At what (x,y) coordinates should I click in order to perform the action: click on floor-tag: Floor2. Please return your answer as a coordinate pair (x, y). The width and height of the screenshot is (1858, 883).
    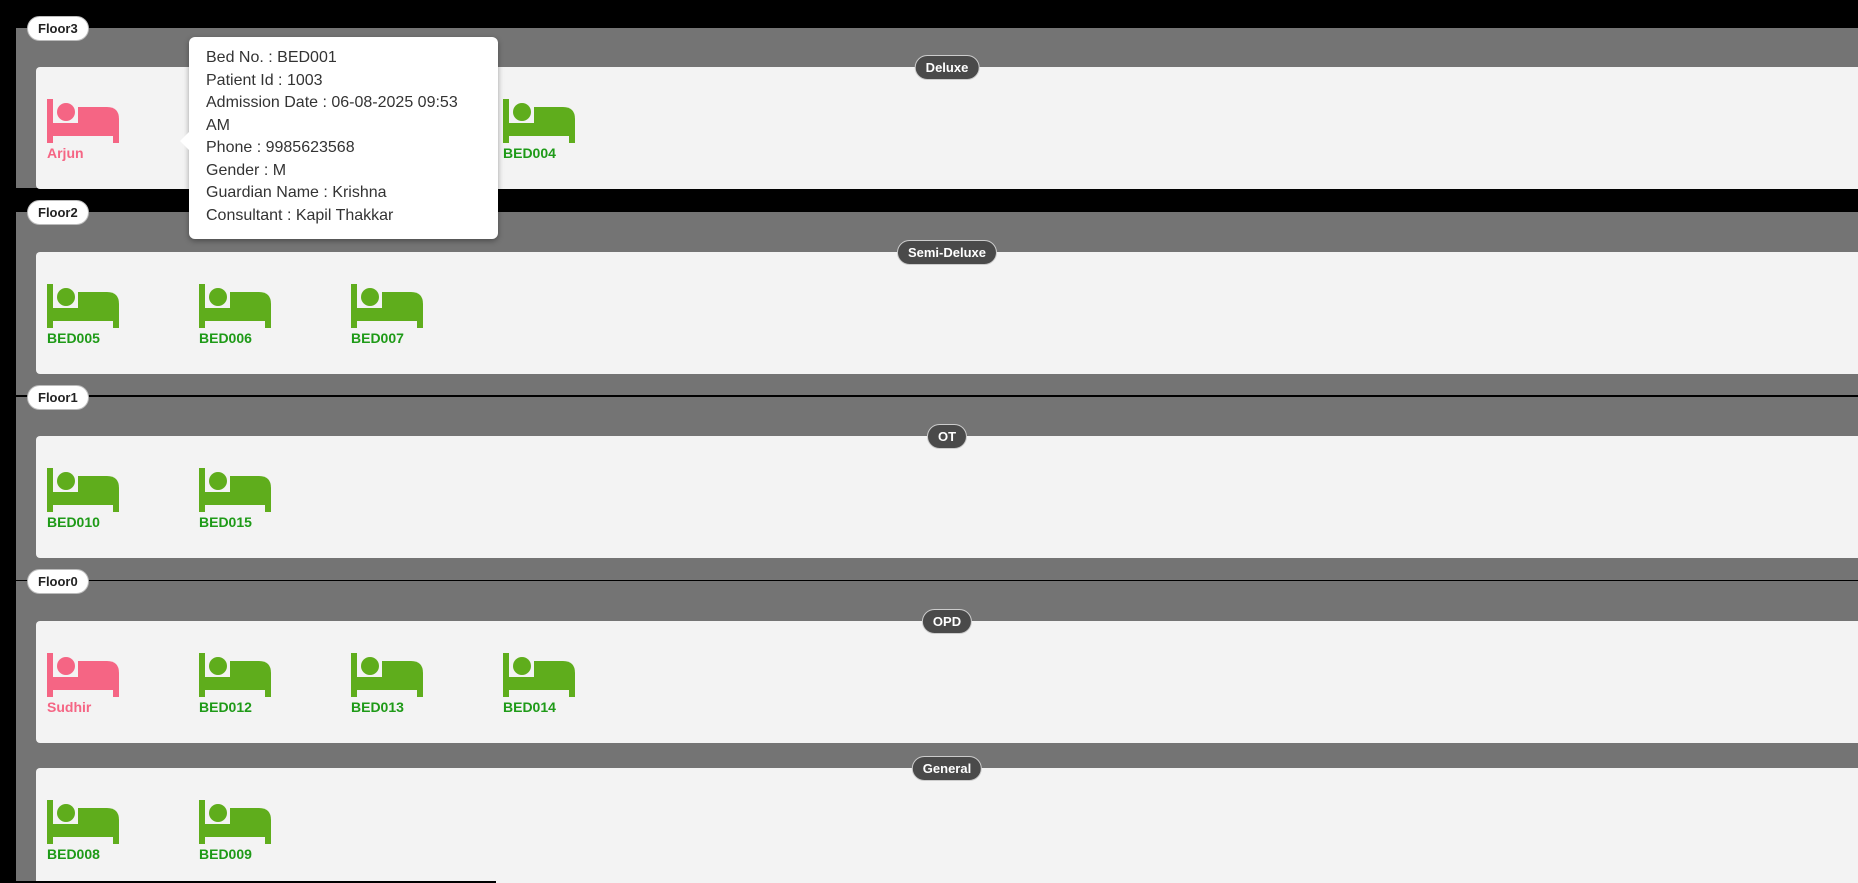
    Looking at the image, I should click on (58, 212).